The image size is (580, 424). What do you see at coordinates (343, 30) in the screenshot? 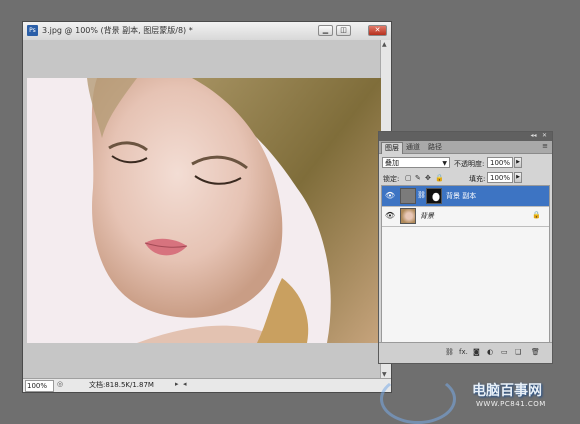
I see `restore-icon: ◫` at bounding box center [343, 30].